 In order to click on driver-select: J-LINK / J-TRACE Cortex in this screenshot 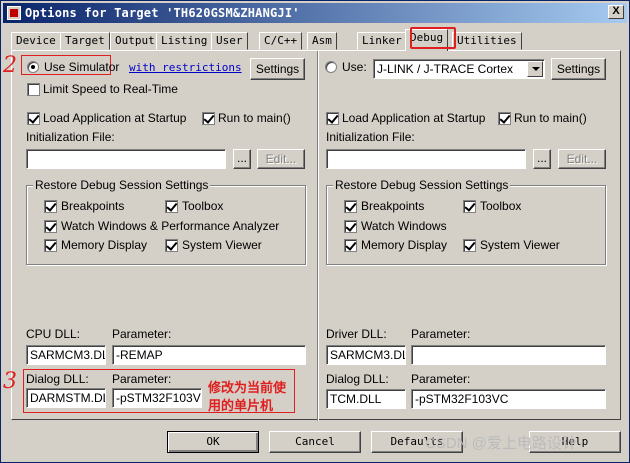, I will do `click(459, 69)`.